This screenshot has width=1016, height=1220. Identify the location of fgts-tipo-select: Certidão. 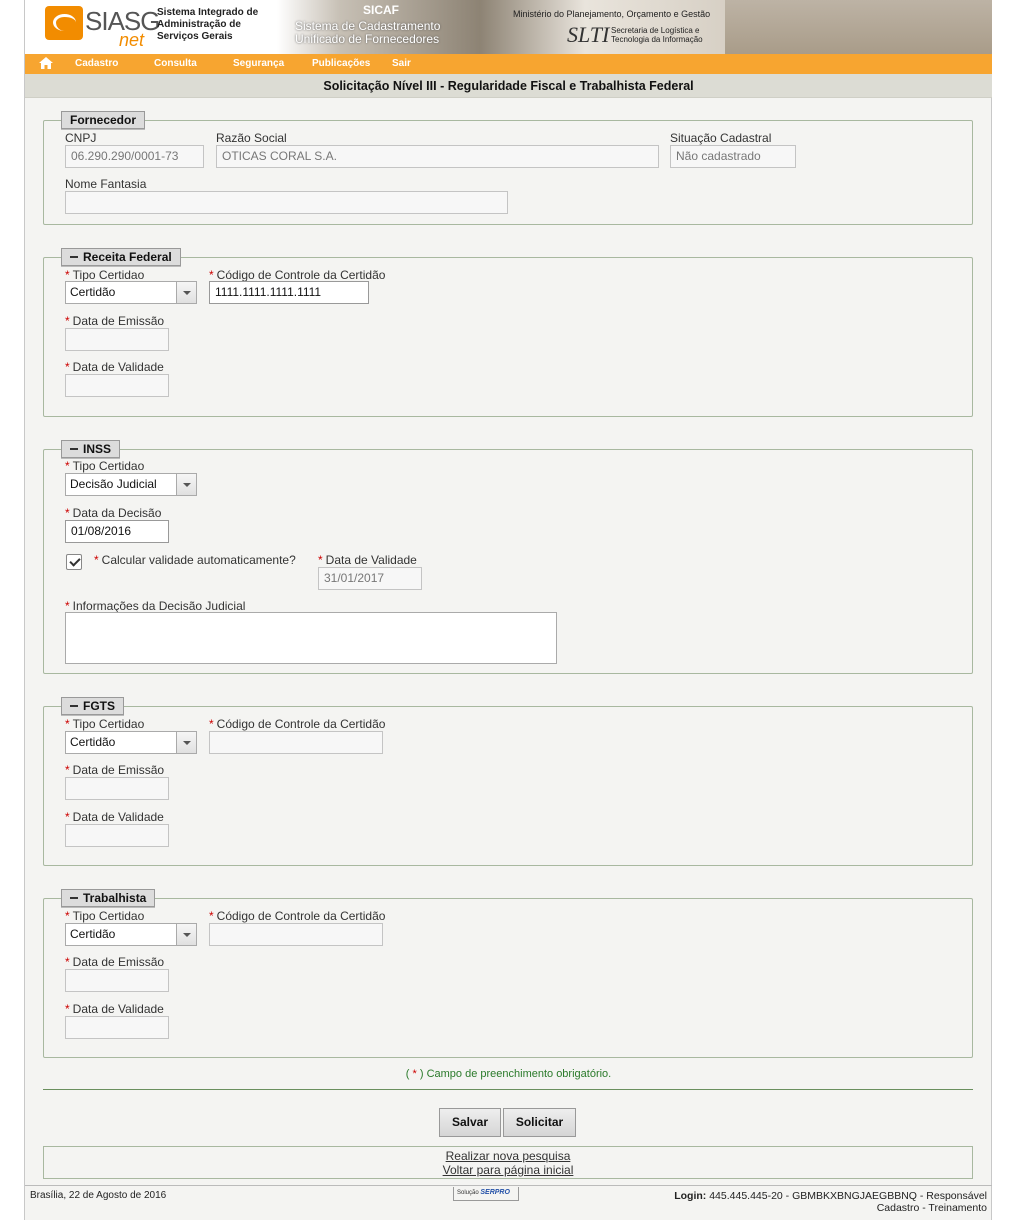
(131, 742).